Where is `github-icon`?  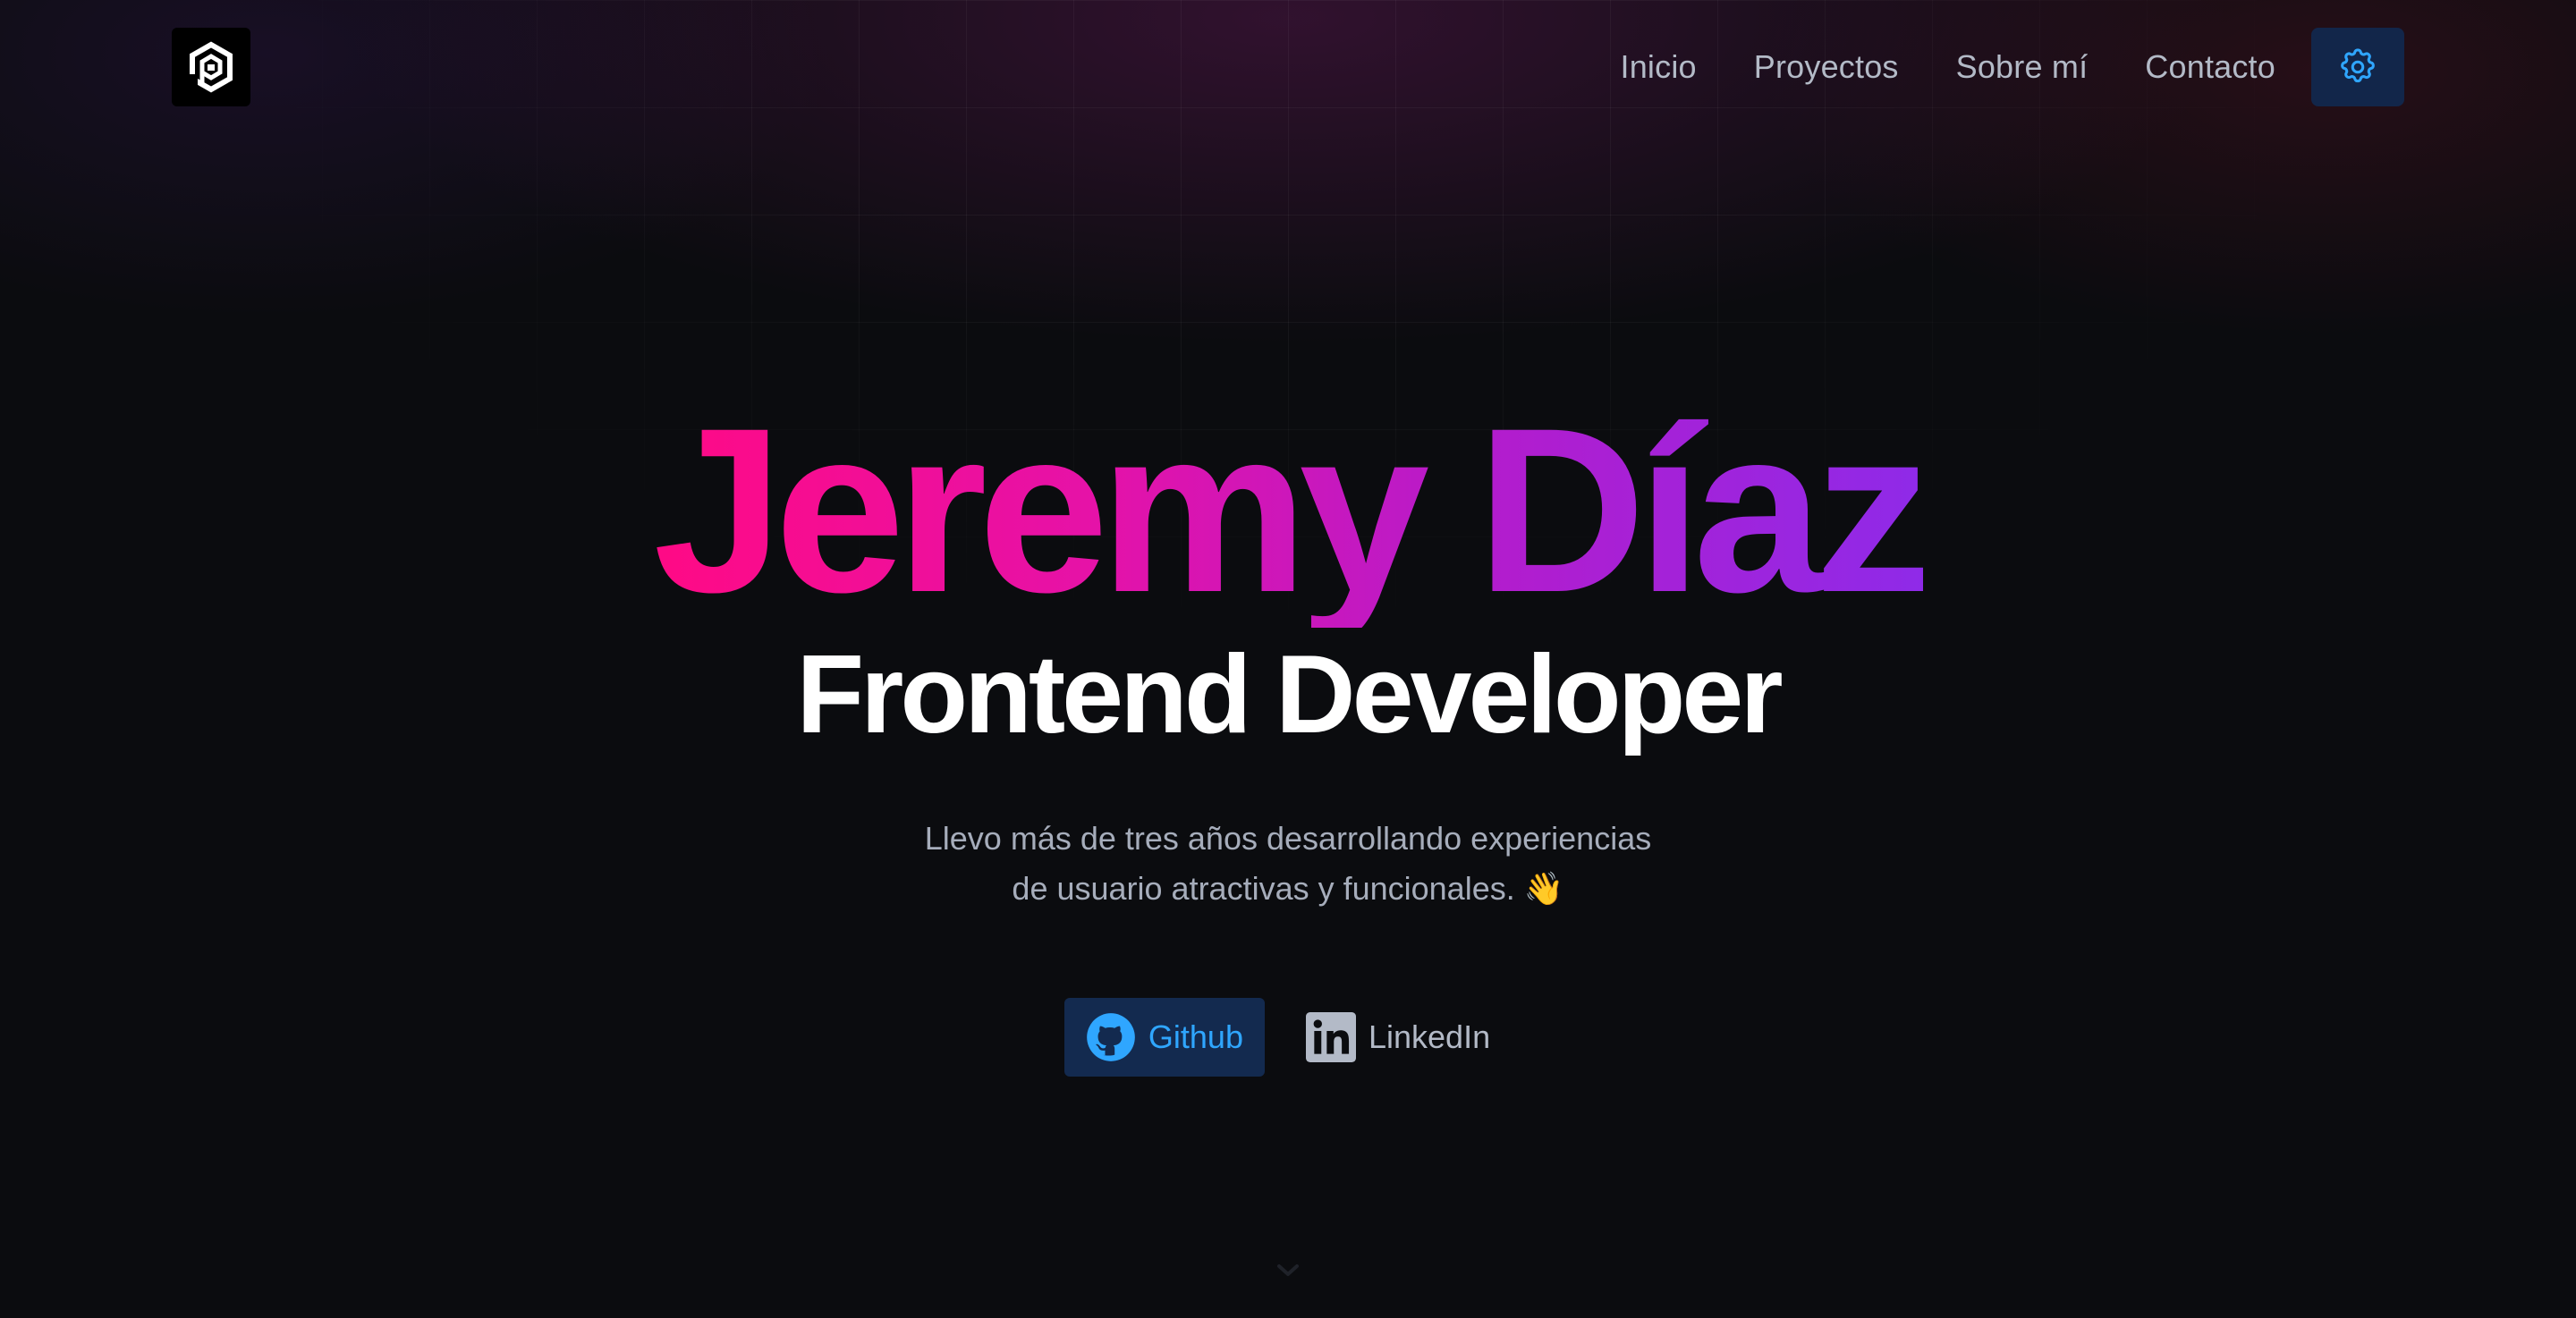 github-icon is located at coordinates (1111, 1037).